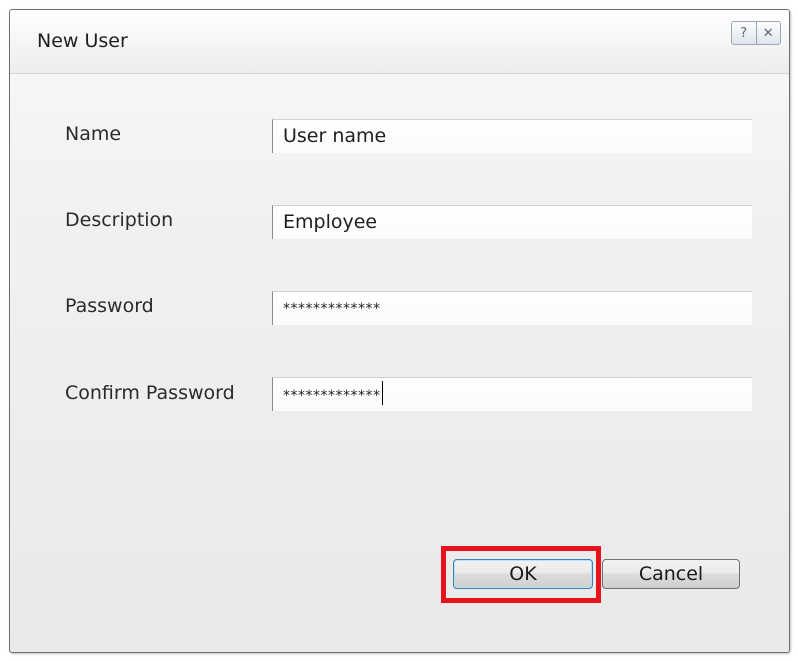 Image resolution: width=798 pixels, height=661 pixels. What do you see at coordinates (512, 308) in the screenshot?
I see `password-field: *************` at bounding box center [512, 308].